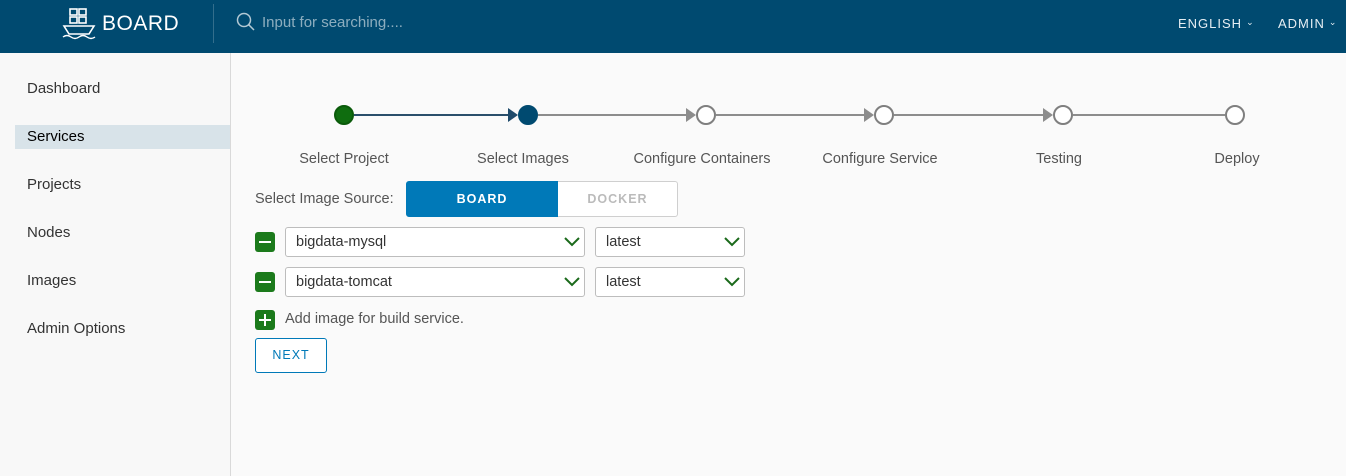  I want to click on user-menu: ADMIN ⌄, so click(1307, 23).